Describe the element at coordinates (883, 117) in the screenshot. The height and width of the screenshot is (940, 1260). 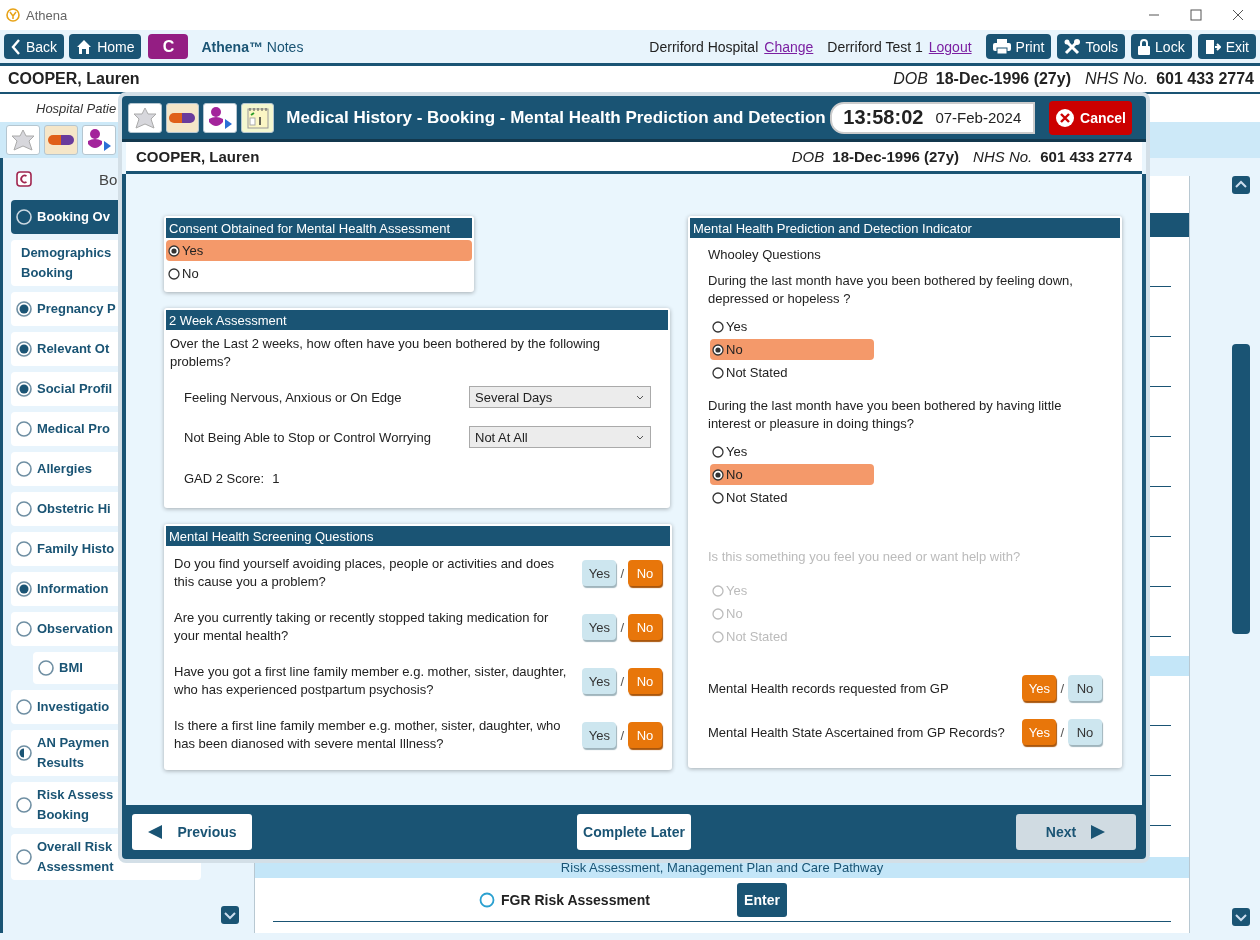
I see `time-text: 13:58:02` at that location.